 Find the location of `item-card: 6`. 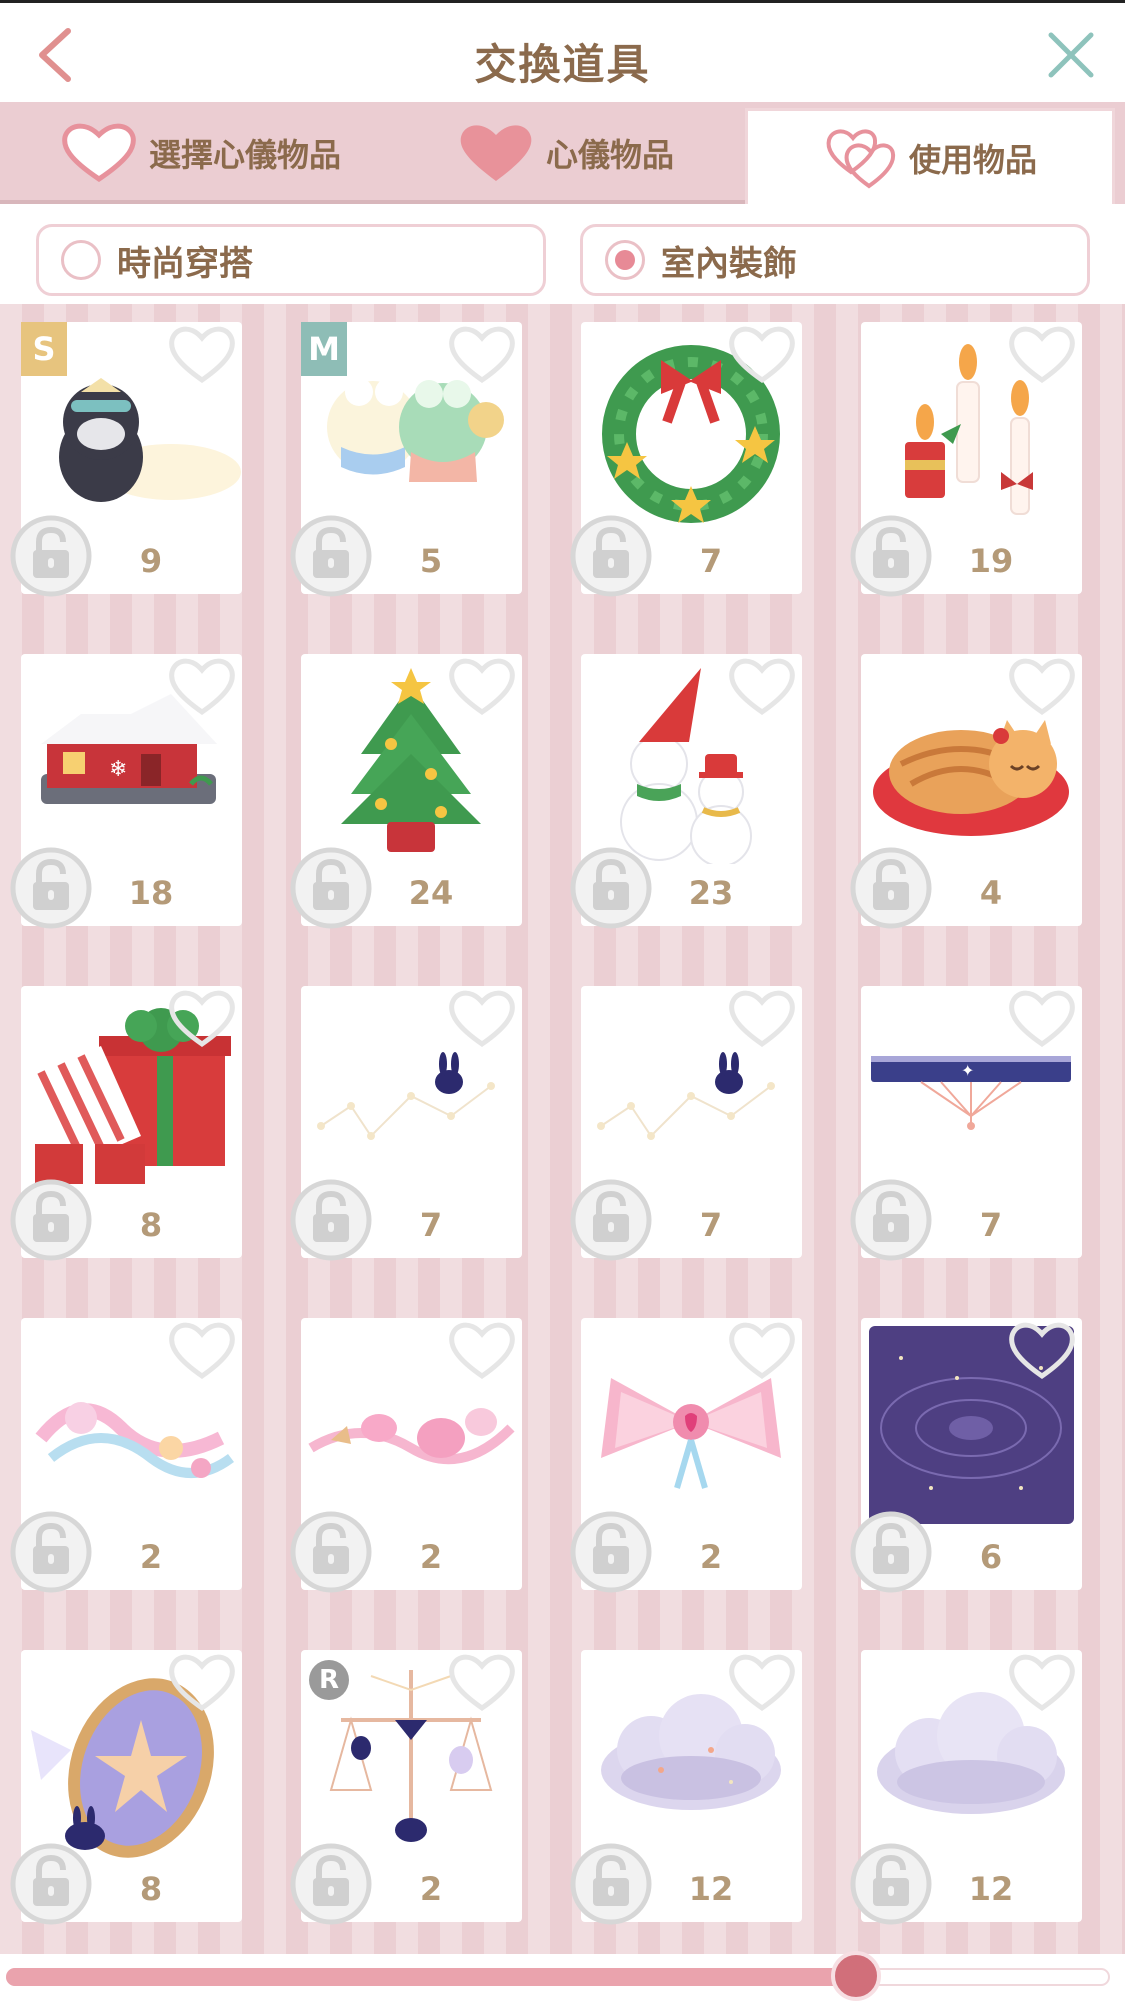

item-card: 6 is located at coordinates (966, 1455).